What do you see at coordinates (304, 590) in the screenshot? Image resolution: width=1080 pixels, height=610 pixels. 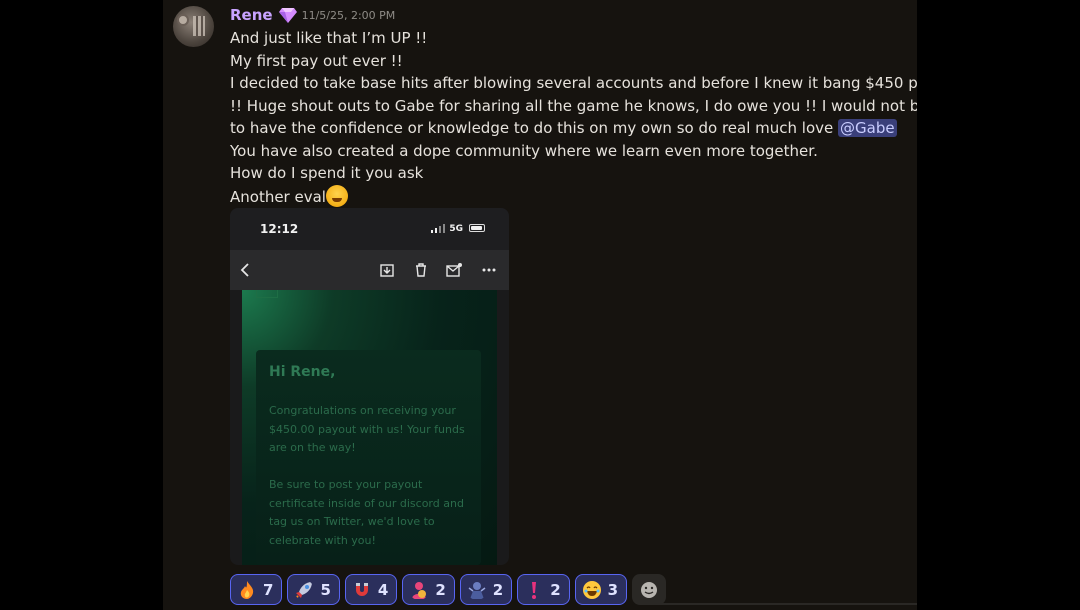 I see `rocket-icon` at bounding box center [304, 590].